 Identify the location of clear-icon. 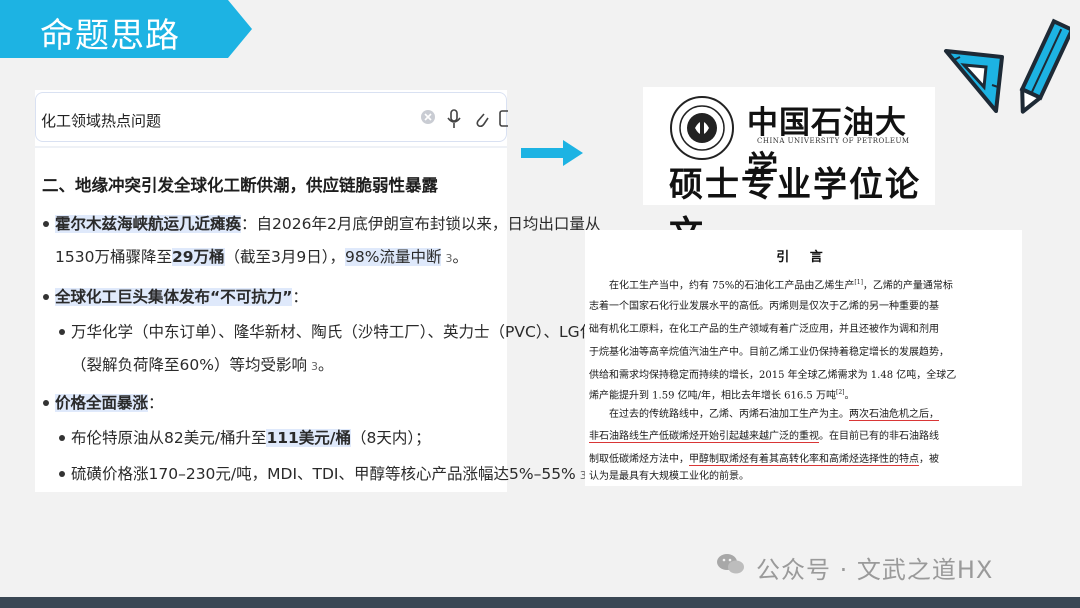
(428, 117).